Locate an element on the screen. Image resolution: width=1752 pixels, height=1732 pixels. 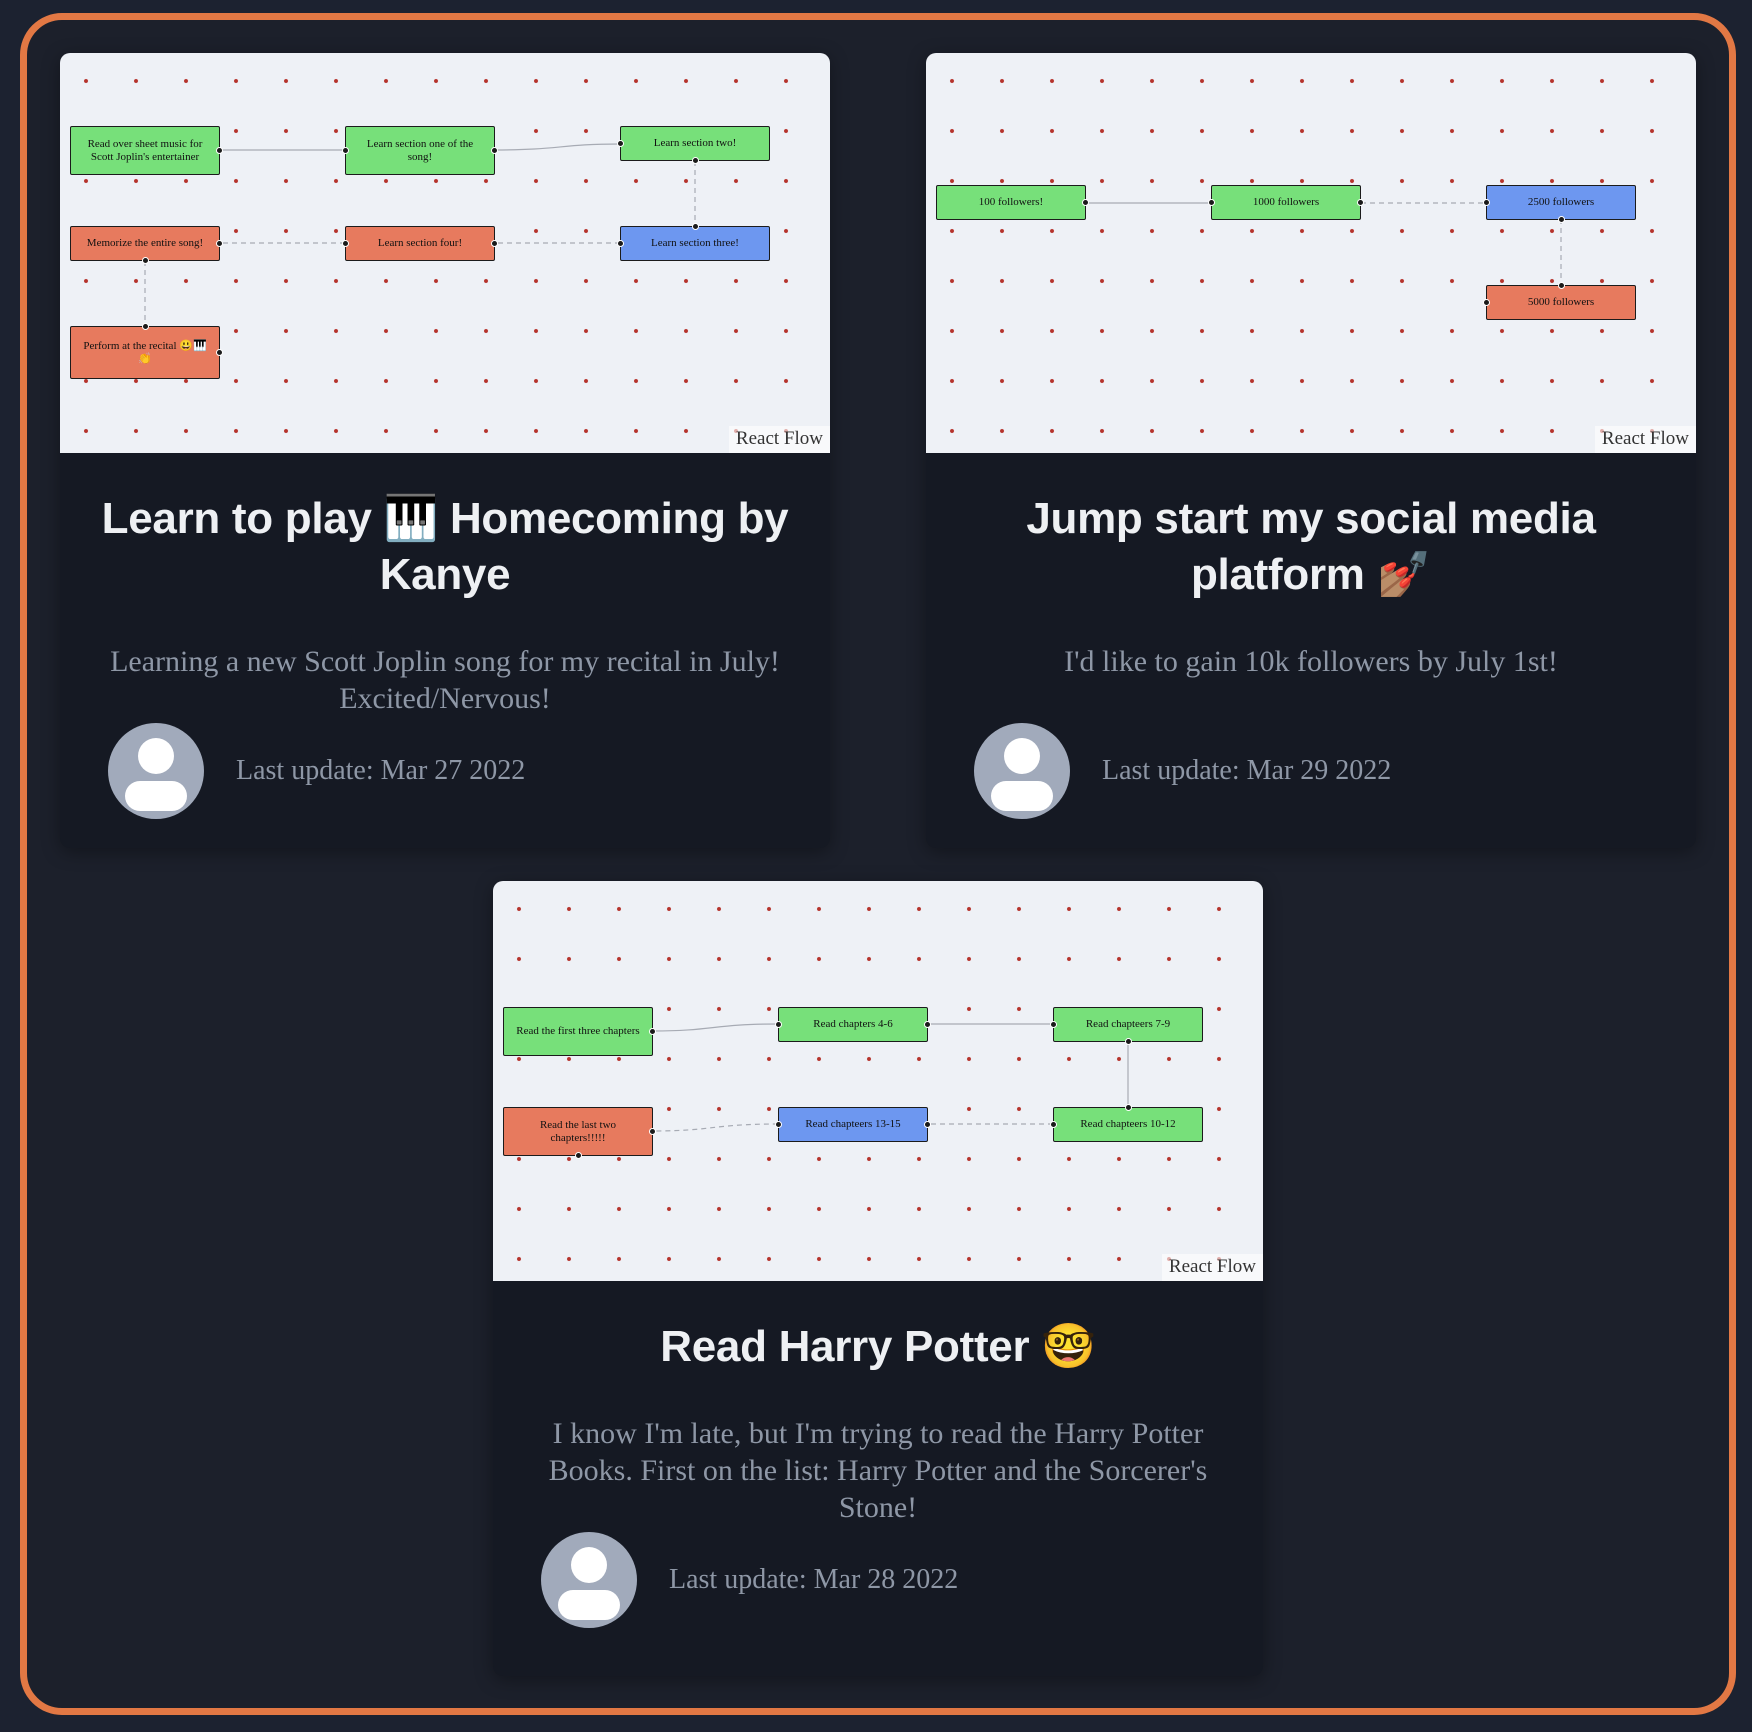
flow-node-label: Memorize the entire song! is located at coordinates (145, 243).